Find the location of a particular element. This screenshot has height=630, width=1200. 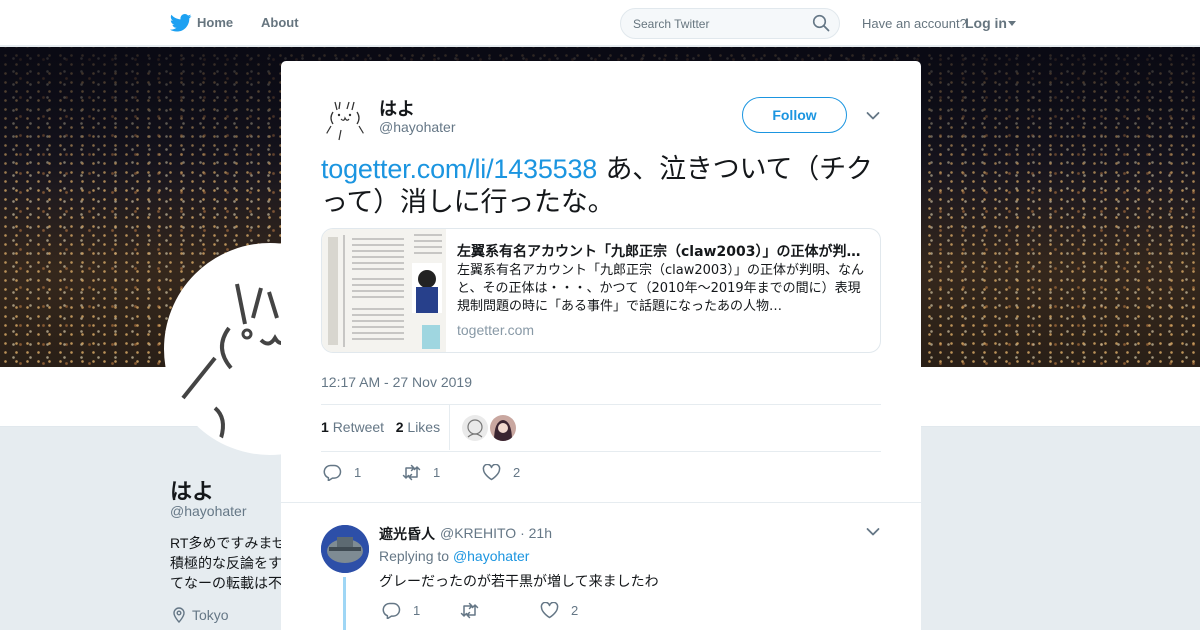

reply-count: 1 is located at coordinates (358, 472).